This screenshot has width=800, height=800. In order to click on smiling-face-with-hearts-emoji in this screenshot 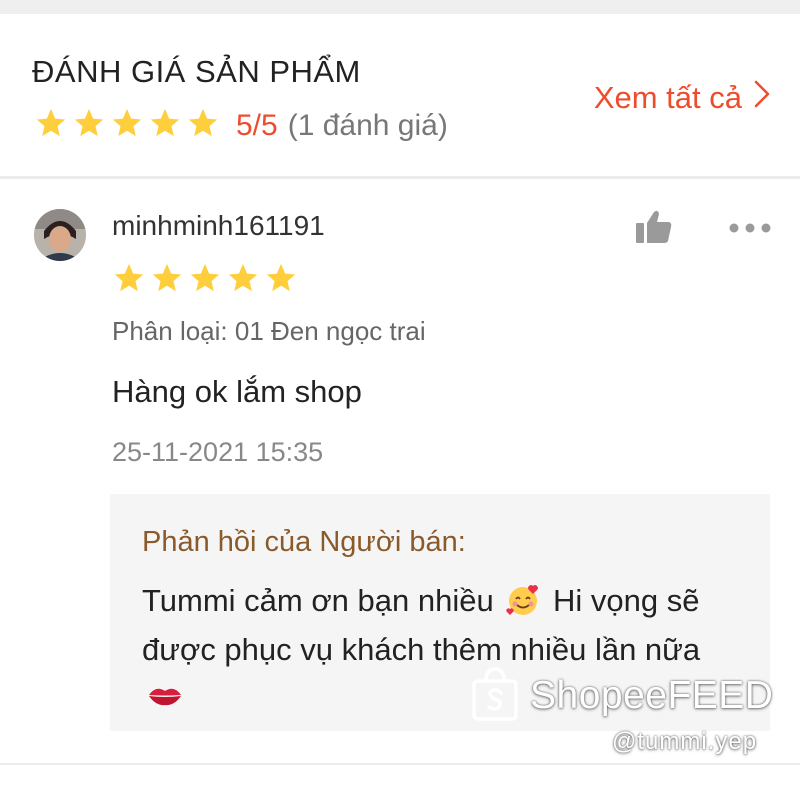, I will do `click(523, 605)`.